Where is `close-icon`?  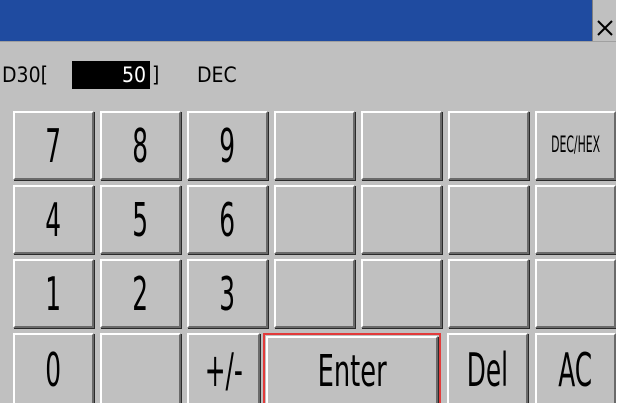 close-icon is located at coordinates (604, 28).